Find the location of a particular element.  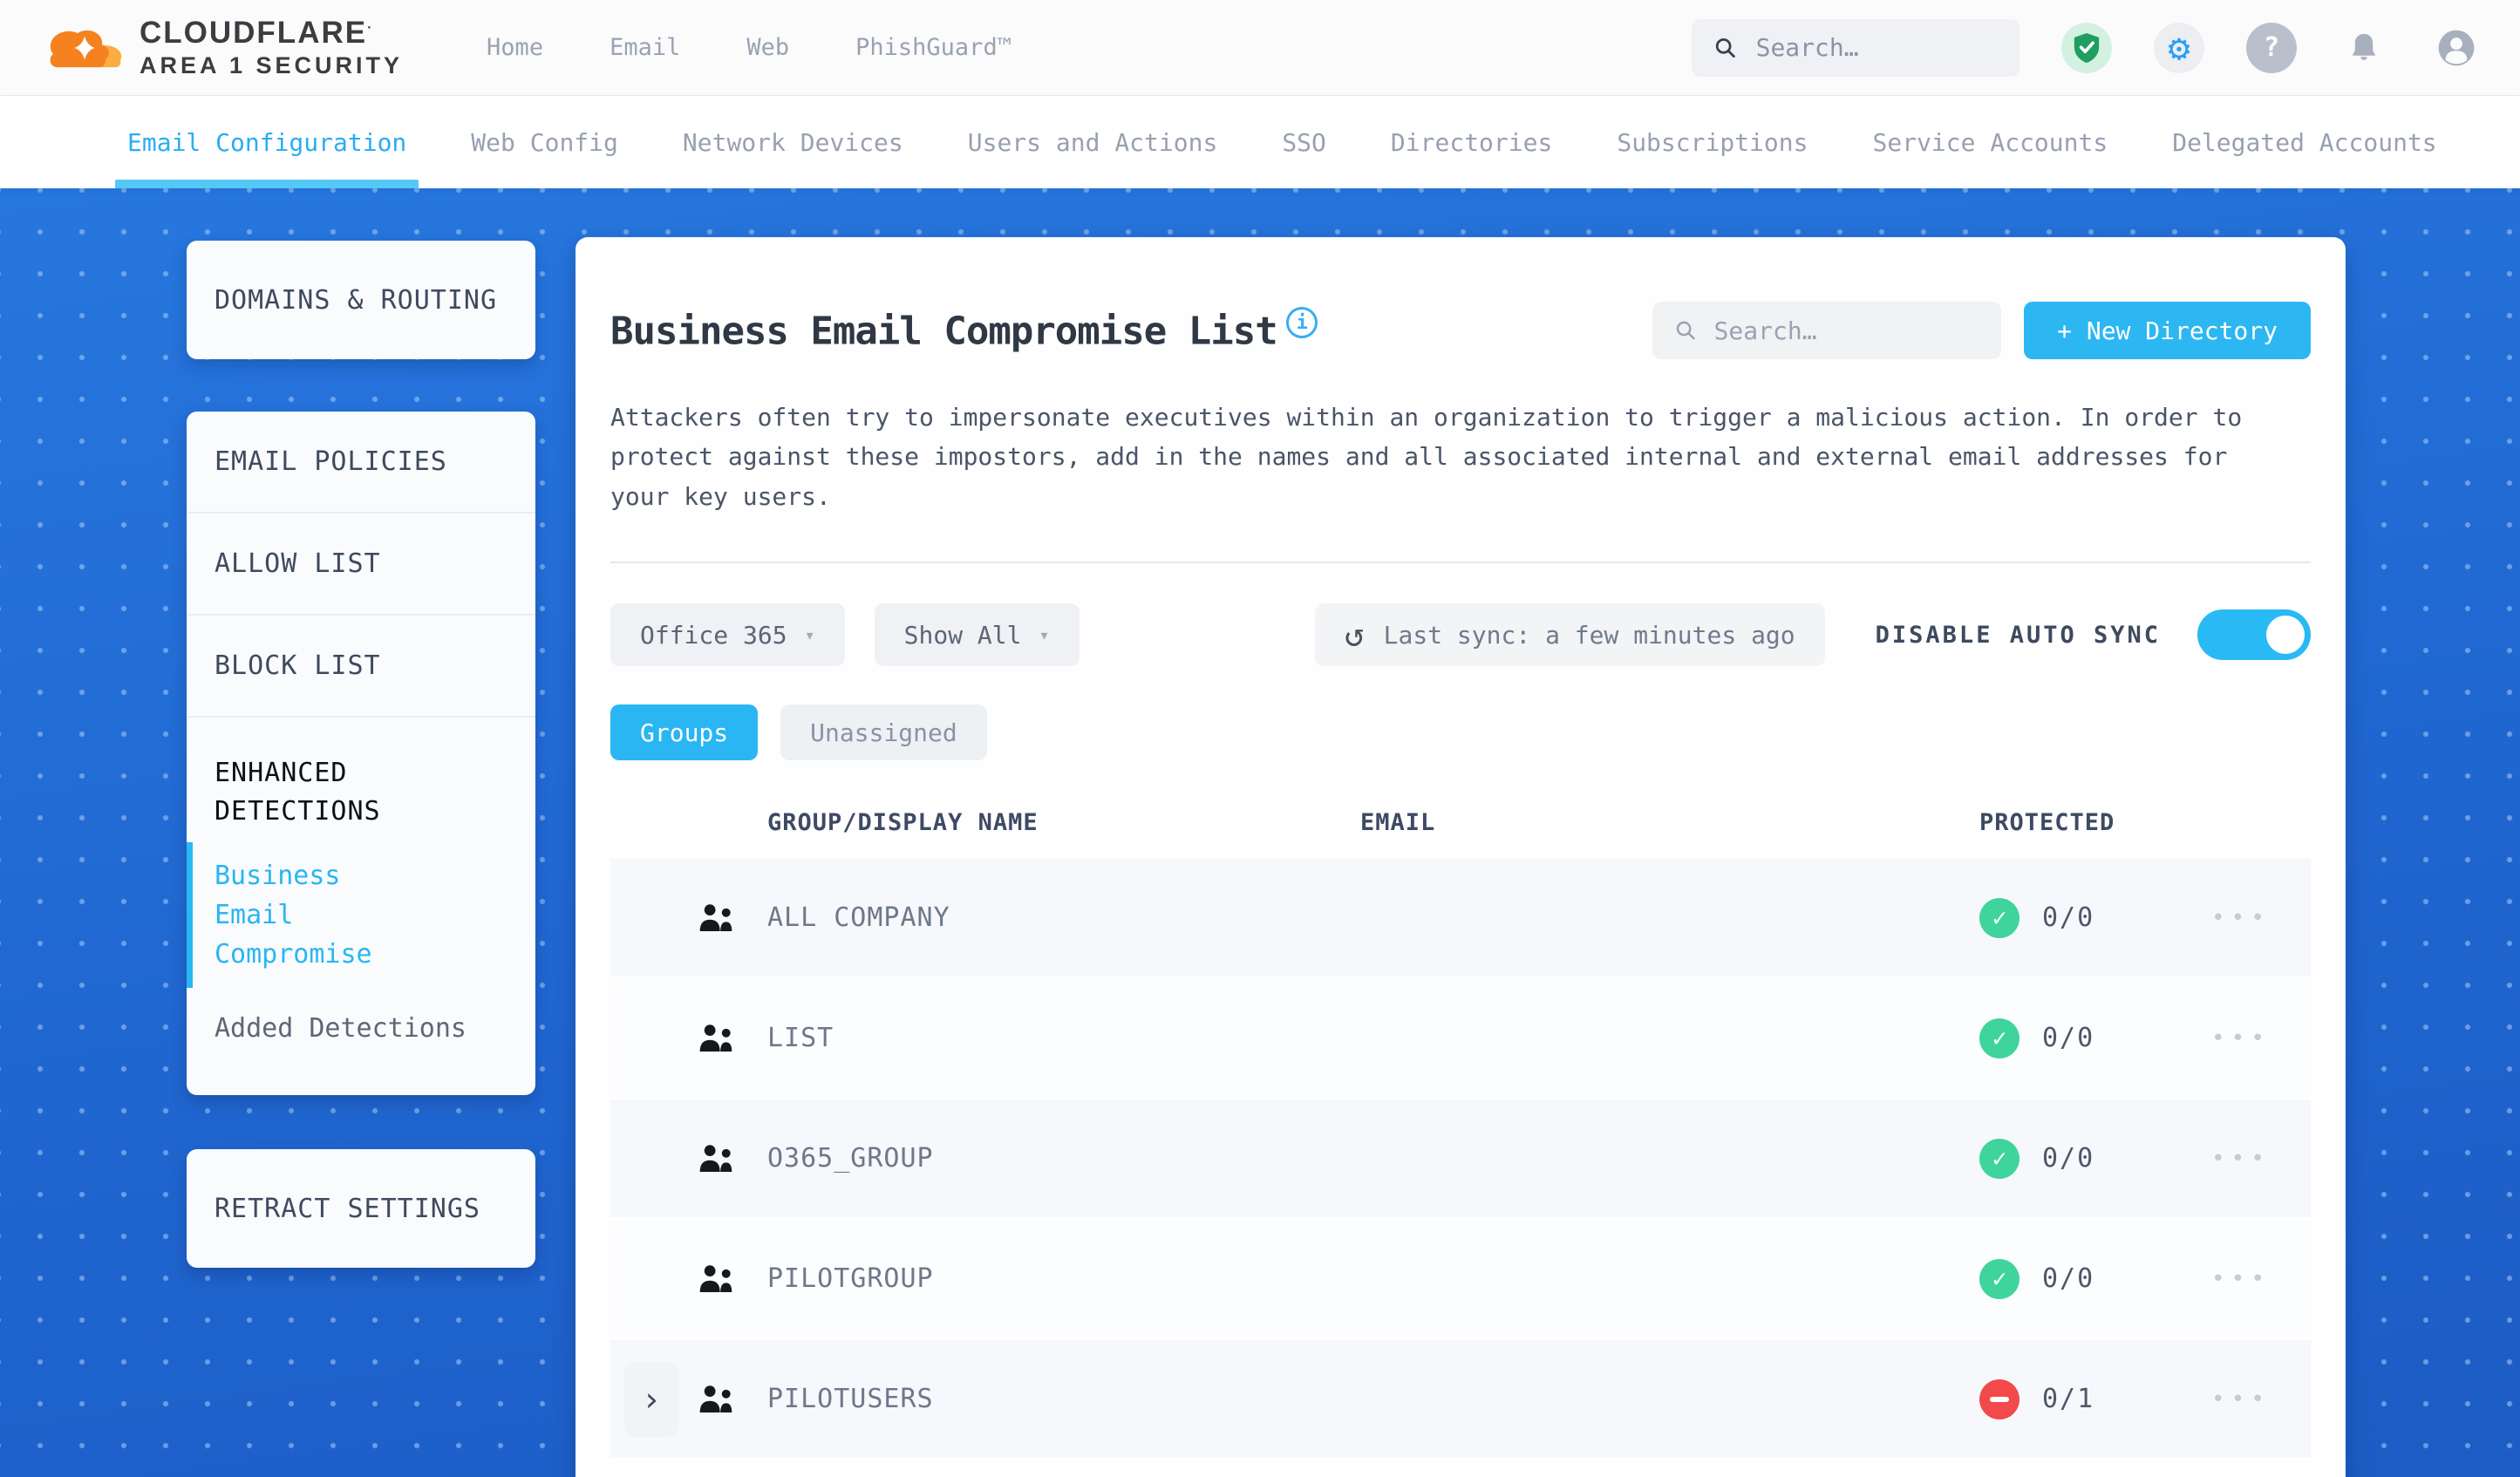

nav-item-email: Email is located at coordinates (645, 47).